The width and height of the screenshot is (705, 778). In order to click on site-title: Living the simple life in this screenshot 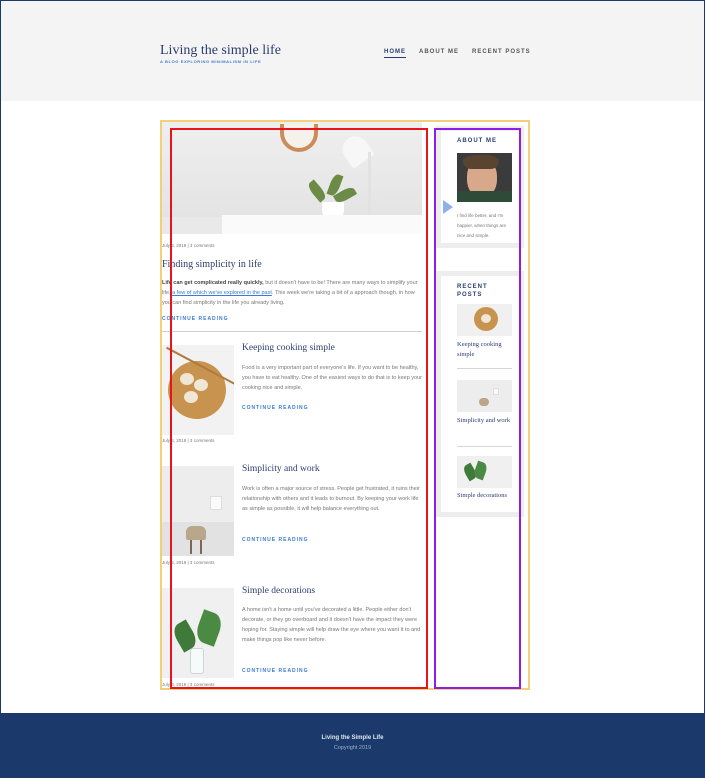, I will do `click(220, 51)`.